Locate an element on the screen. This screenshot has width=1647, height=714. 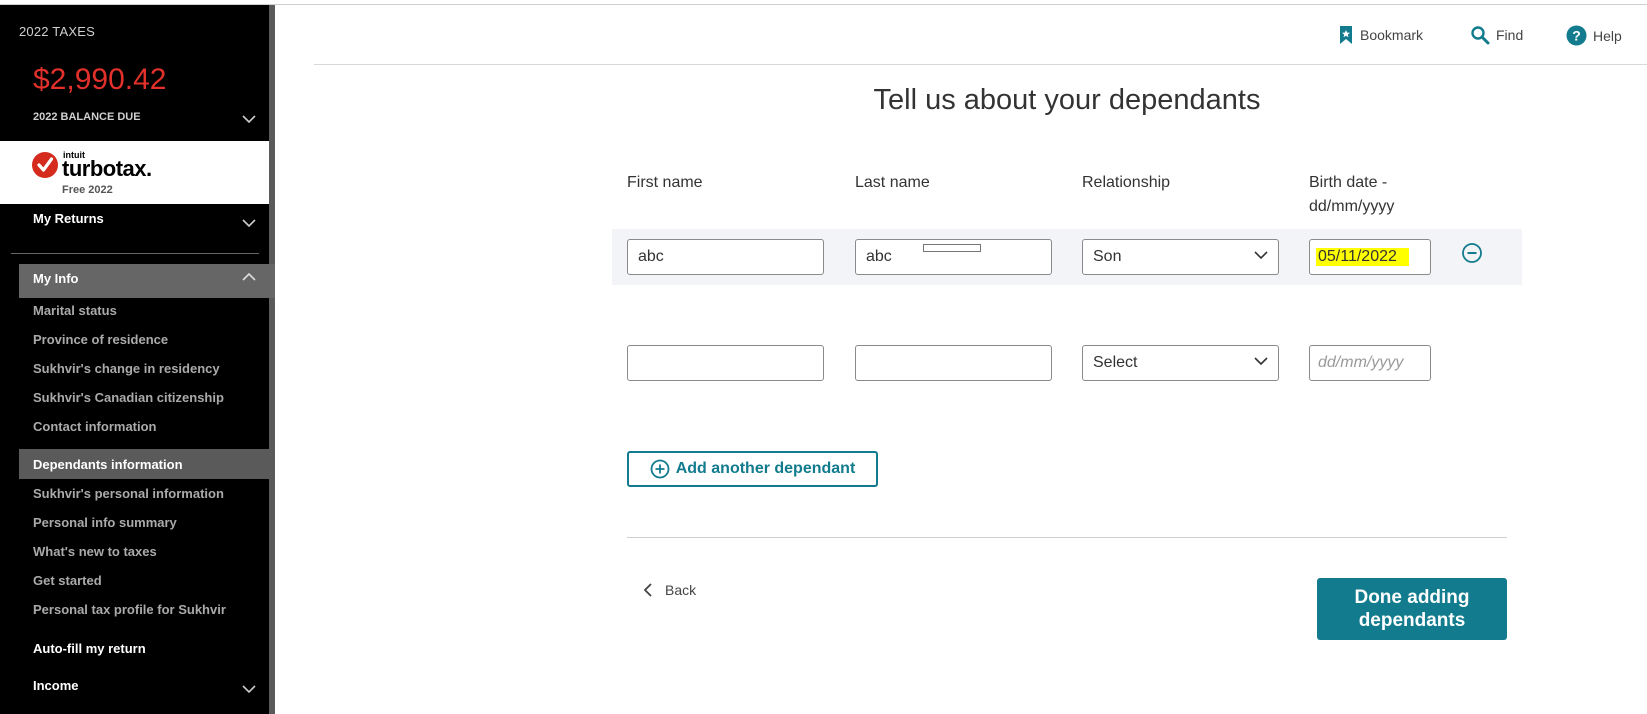
logo-edition: Free 2022 is located at coordinates (87, 190).